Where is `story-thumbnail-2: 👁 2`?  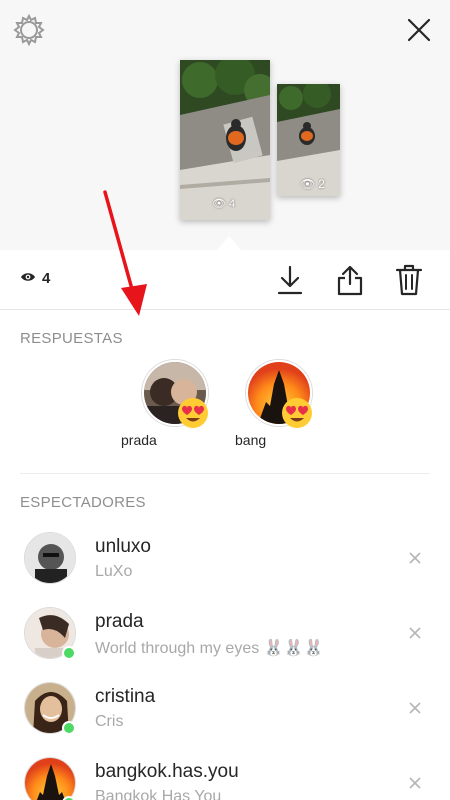 story-thumbnail-2: 👁 2 is located at coordinates (308, 140).